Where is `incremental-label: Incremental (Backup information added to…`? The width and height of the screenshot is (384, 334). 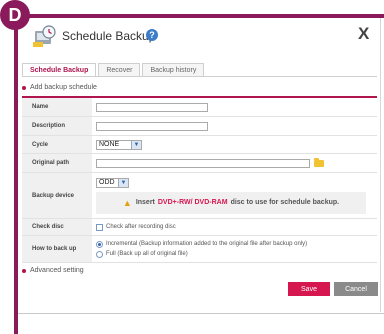 incremental-label: Incremental (Backup information added to… is located at coordinates (207, 244).